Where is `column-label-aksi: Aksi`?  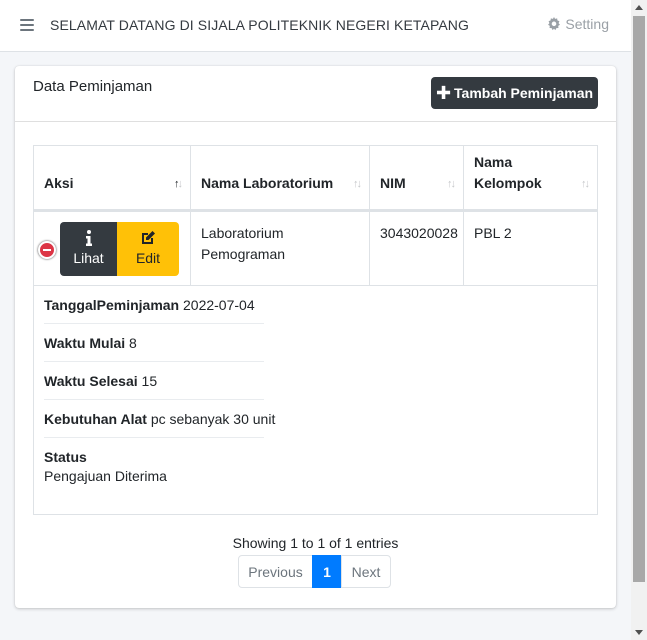 column-label-aksi: Aksi is located at coordinates (59, 183).